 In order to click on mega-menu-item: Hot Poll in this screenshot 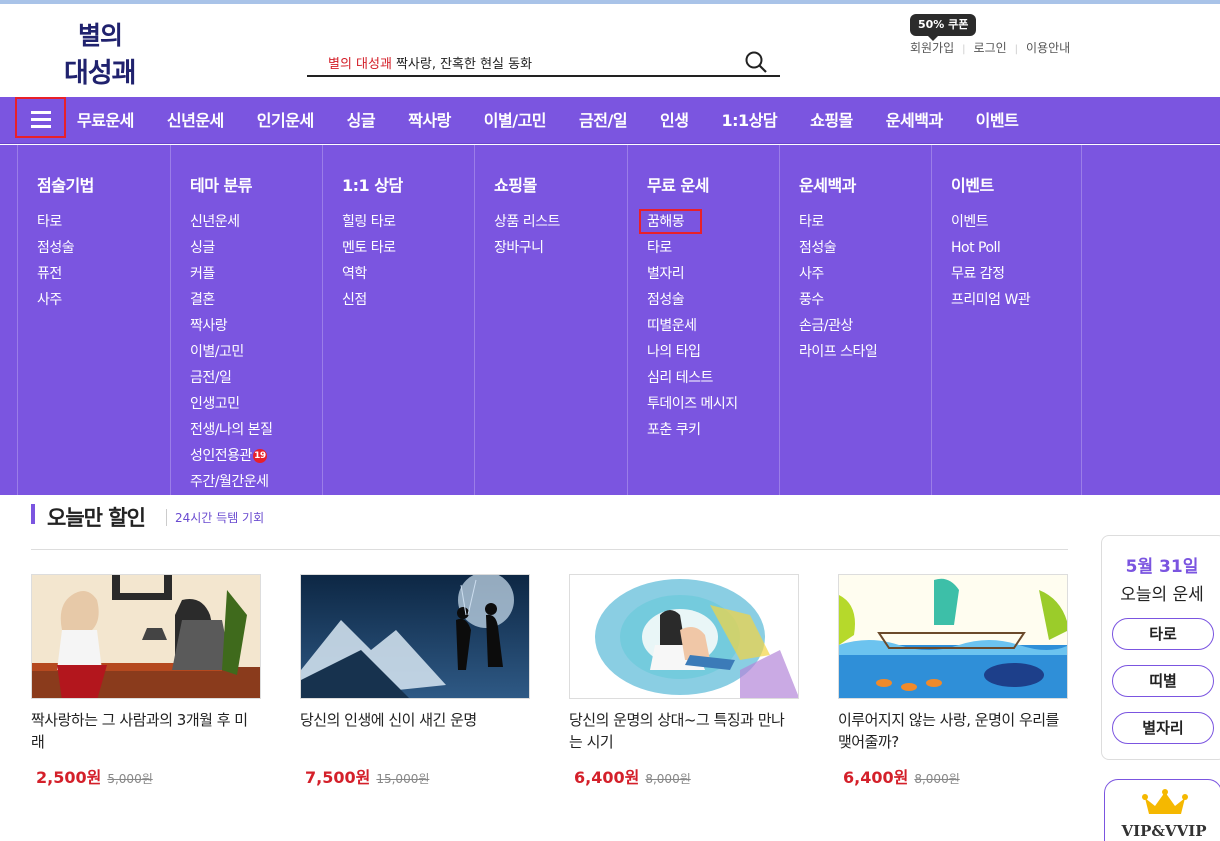, I will do `click(990, 248)`.